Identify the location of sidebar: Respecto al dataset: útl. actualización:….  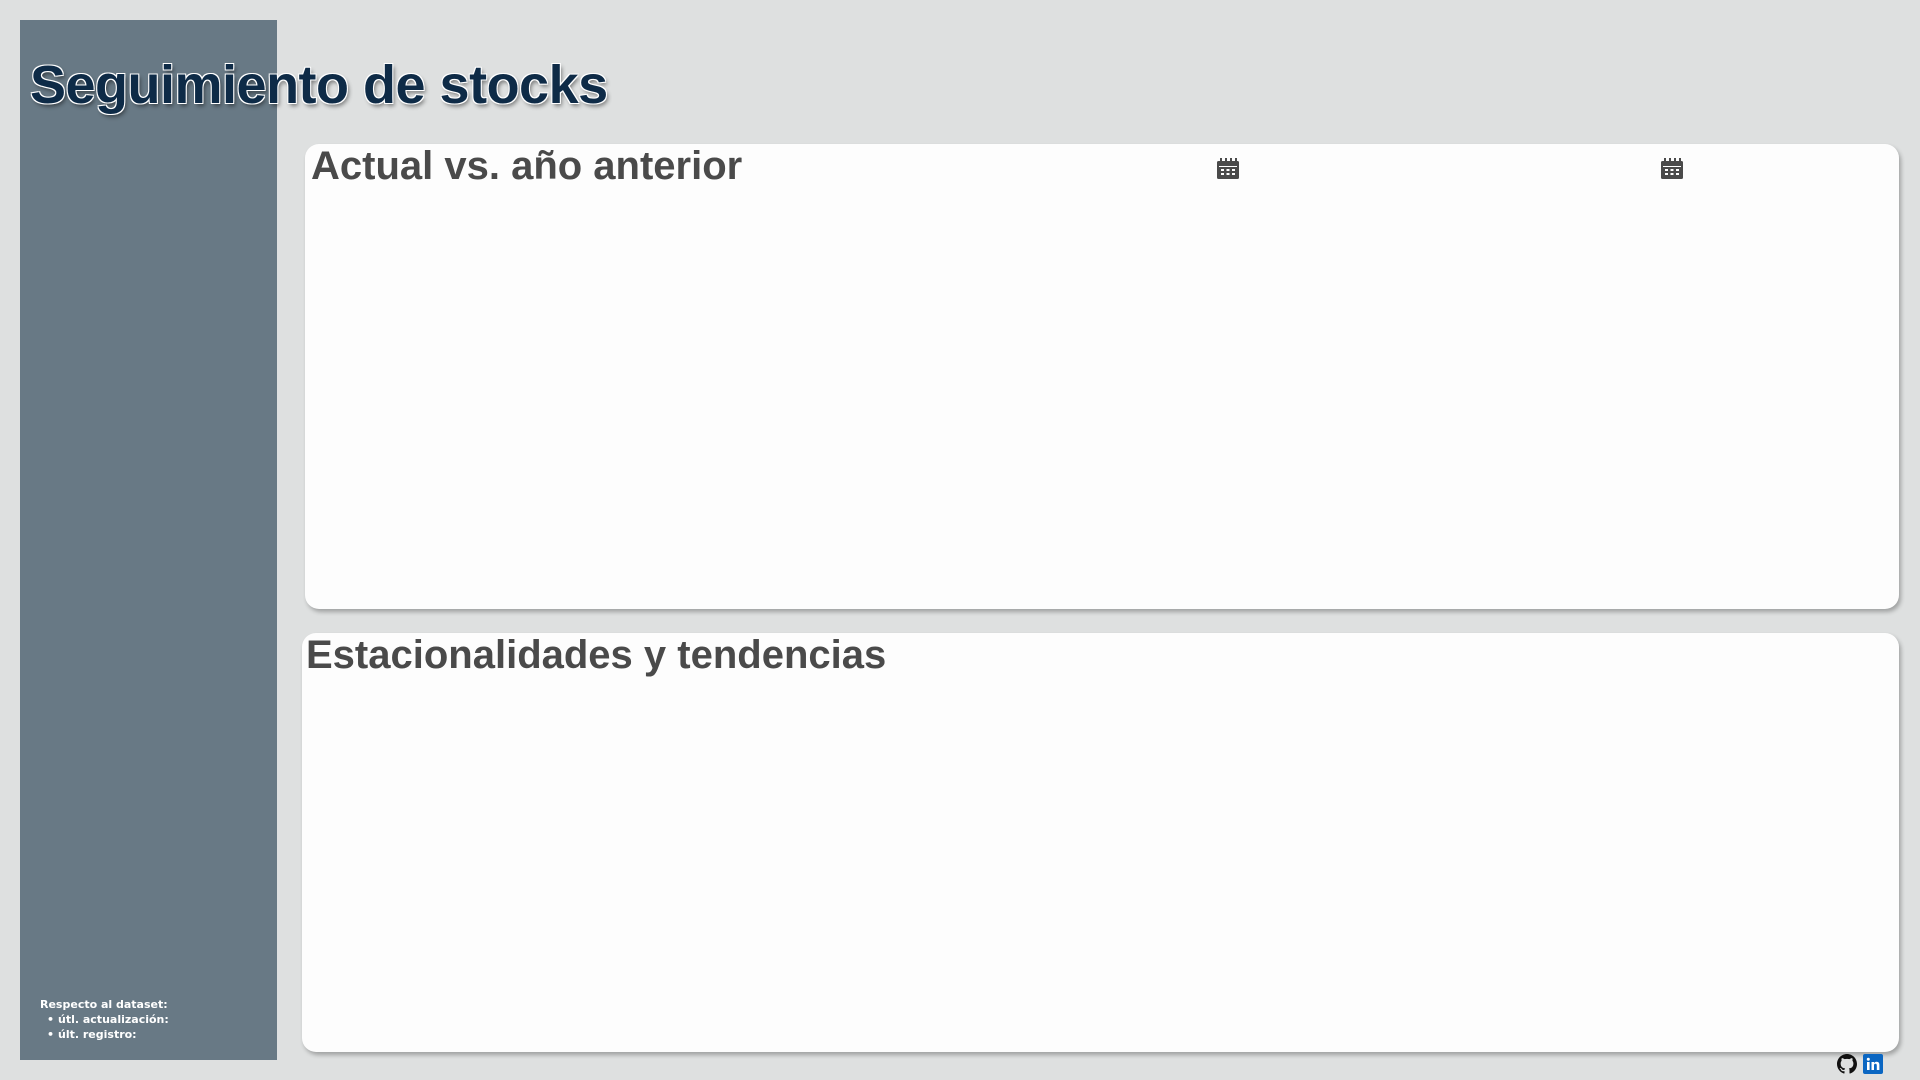
(148, 540).